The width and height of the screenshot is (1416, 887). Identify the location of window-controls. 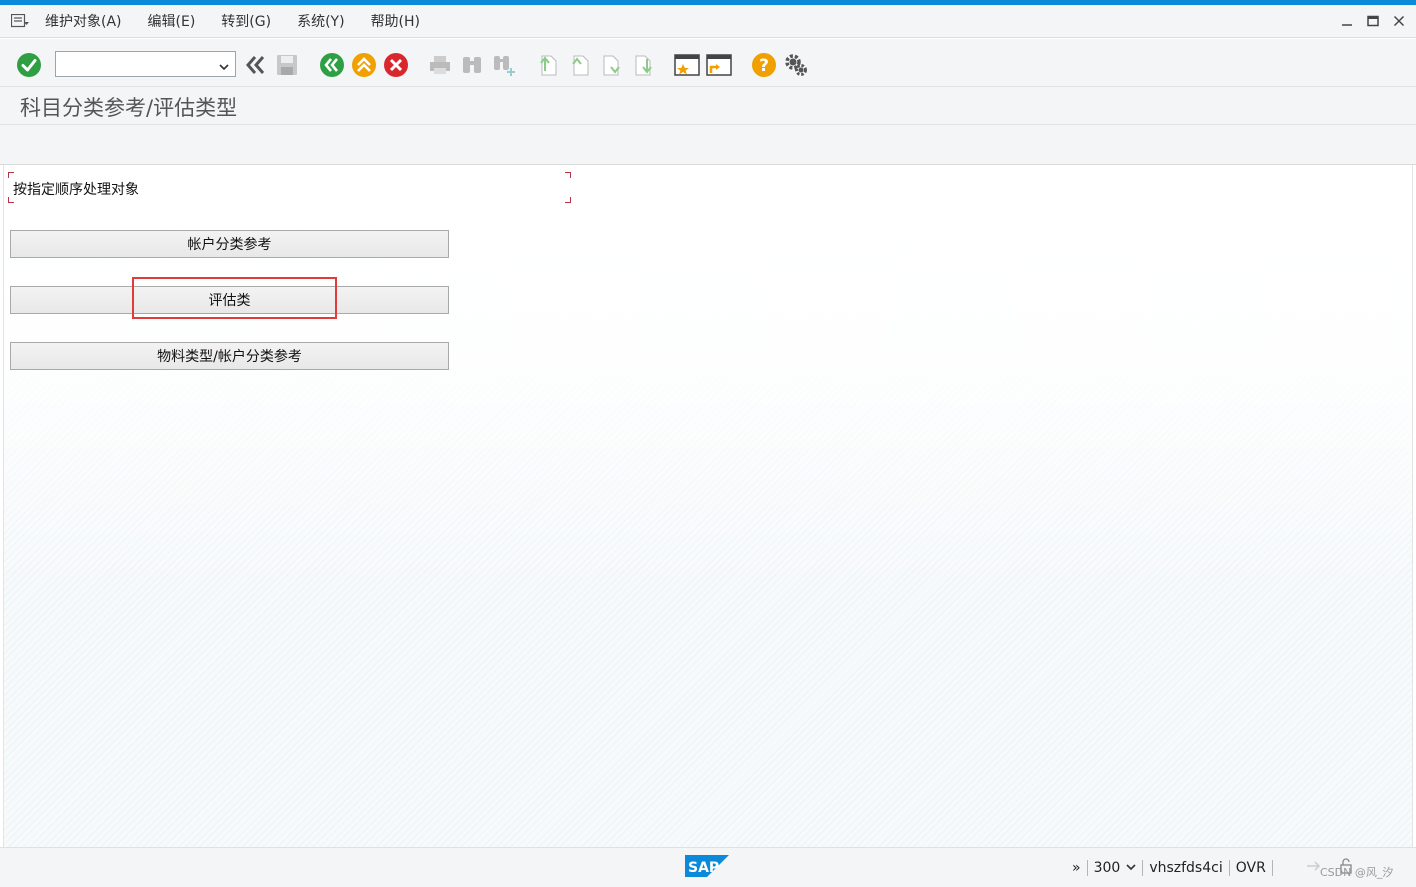
(1373, 21).